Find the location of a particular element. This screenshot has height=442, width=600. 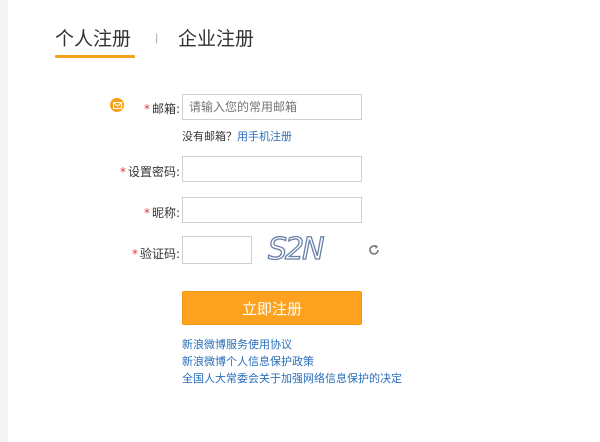

captcha-text: S2N is located at coordinates (296, 249).